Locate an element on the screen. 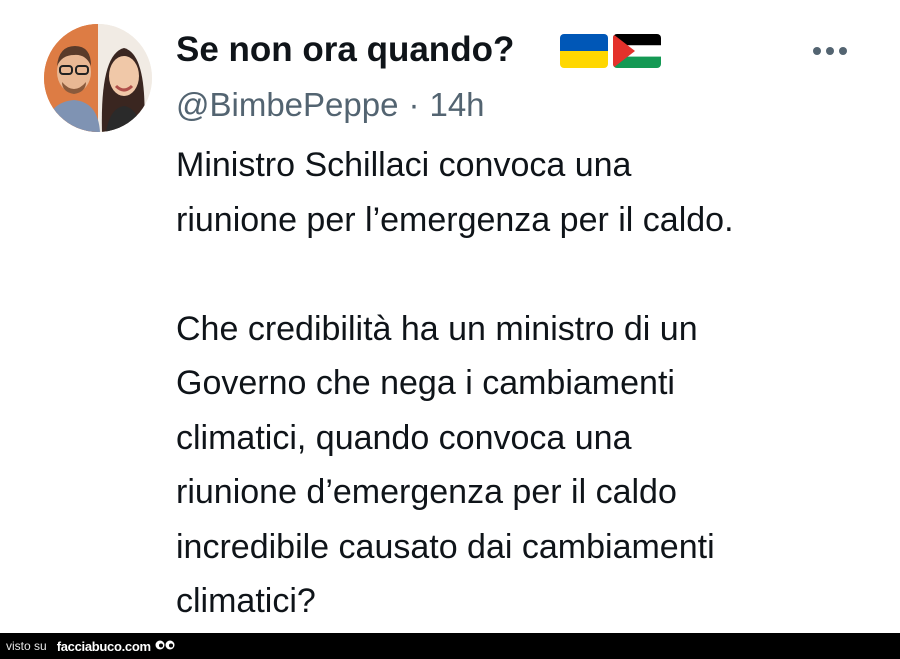 The width and height of the screenshot is (900, 659). watermark-prefix: visto su is located at coordinates (26, 646).